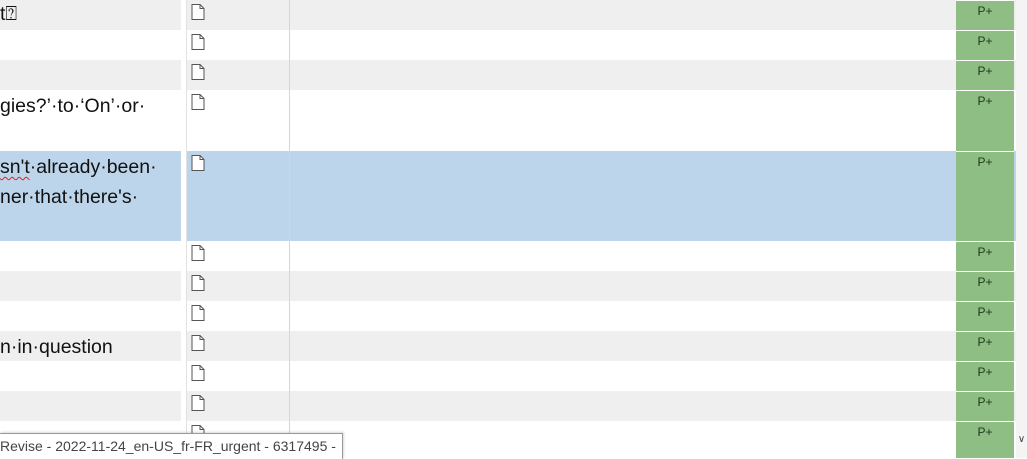 This screenshot has width=1027, height=459. Describe the element at coordinates (56, 347) in the screenshot. I see `source-text-line: n·in·question` at that location.